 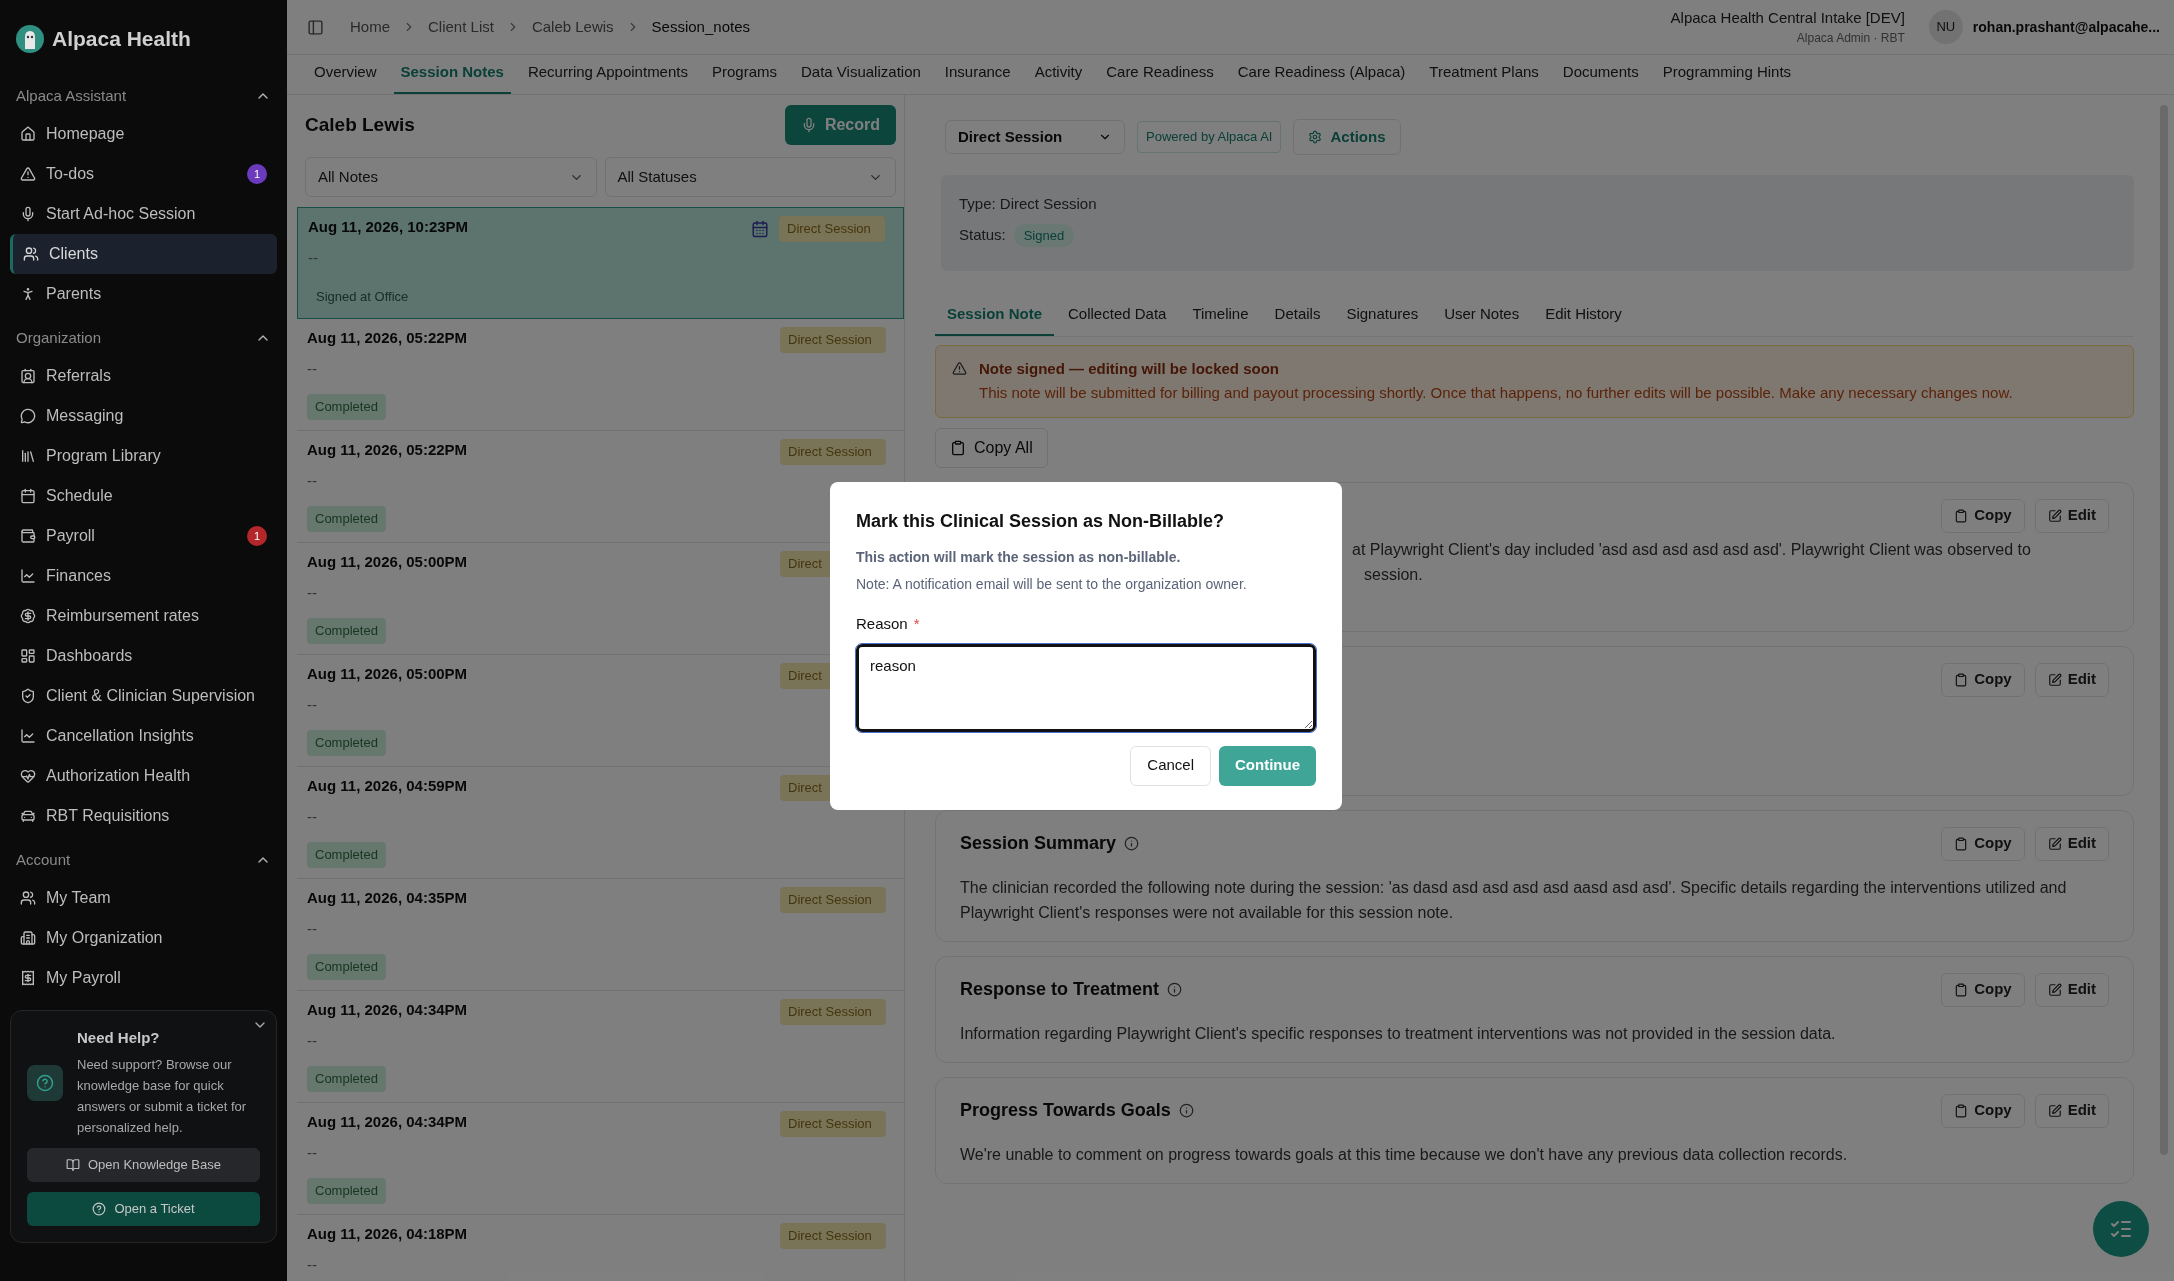 I want to click on note-list-item: Aug 11, 2026, 04:18PM --, so click(x=517, y=1249).